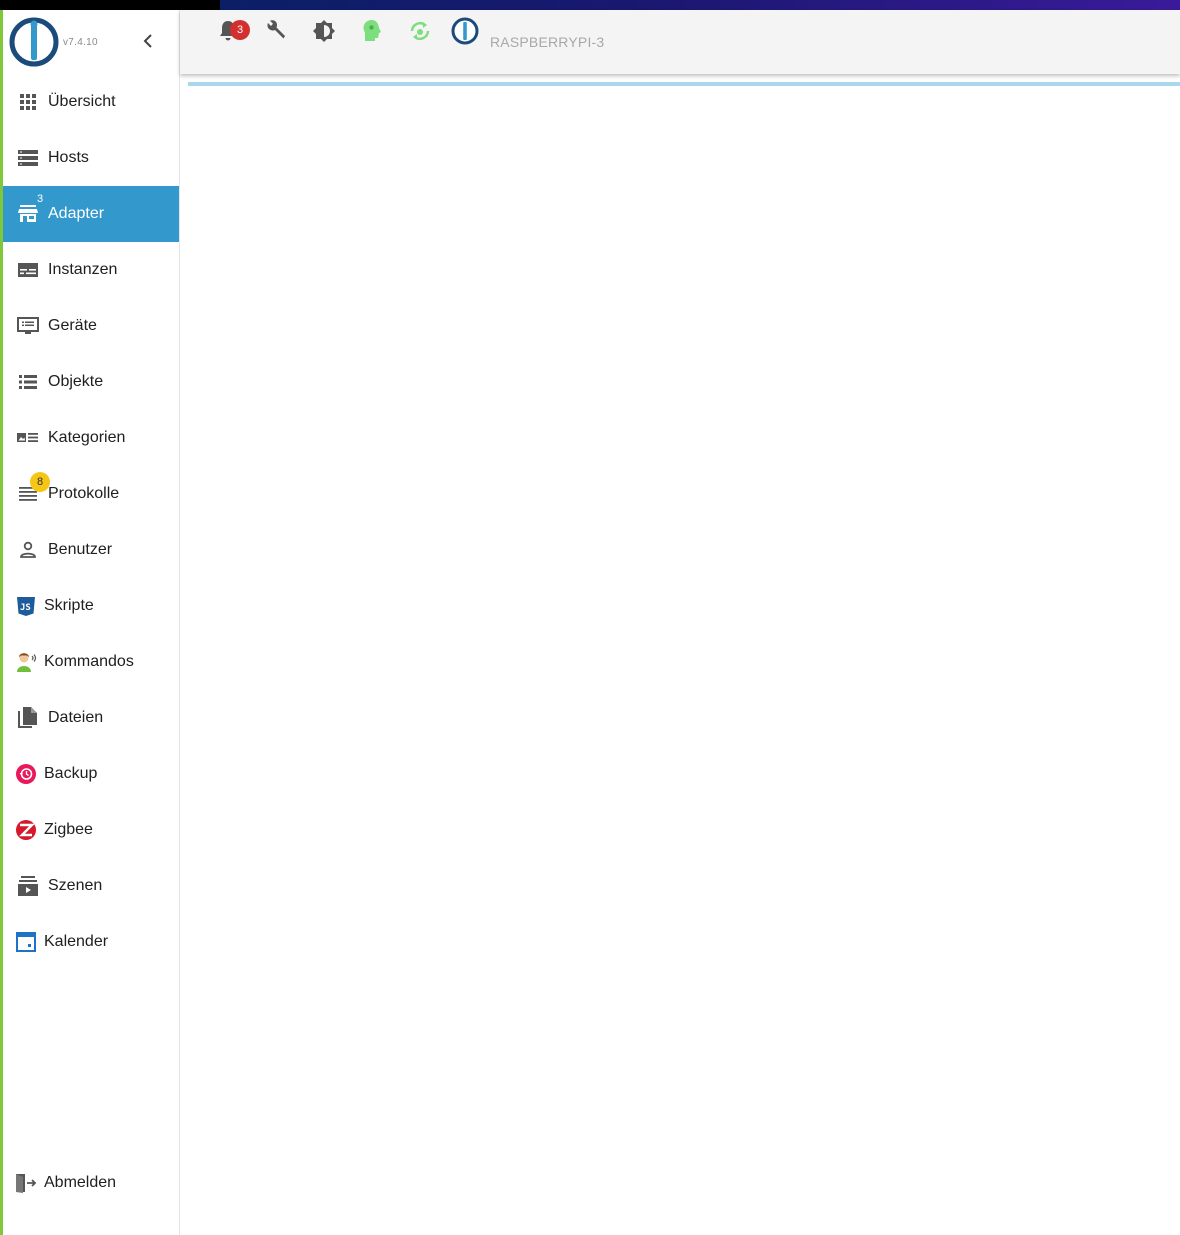 This screenshot has height=1235, width=1180. I want to click on files-icon, so click(28, 717).